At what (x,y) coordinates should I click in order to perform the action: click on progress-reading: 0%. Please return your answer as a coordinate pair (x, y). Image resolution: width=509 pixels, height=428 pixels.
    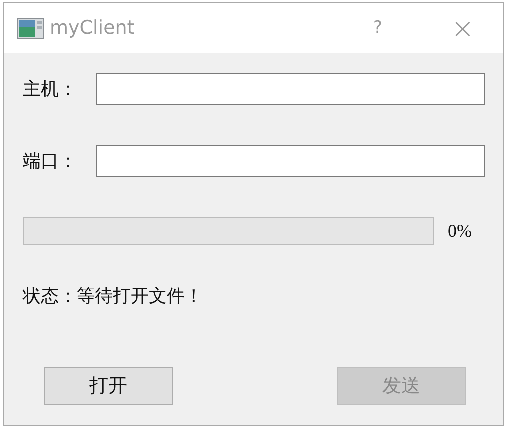
    Looking at the image, I should click on (460, 231).